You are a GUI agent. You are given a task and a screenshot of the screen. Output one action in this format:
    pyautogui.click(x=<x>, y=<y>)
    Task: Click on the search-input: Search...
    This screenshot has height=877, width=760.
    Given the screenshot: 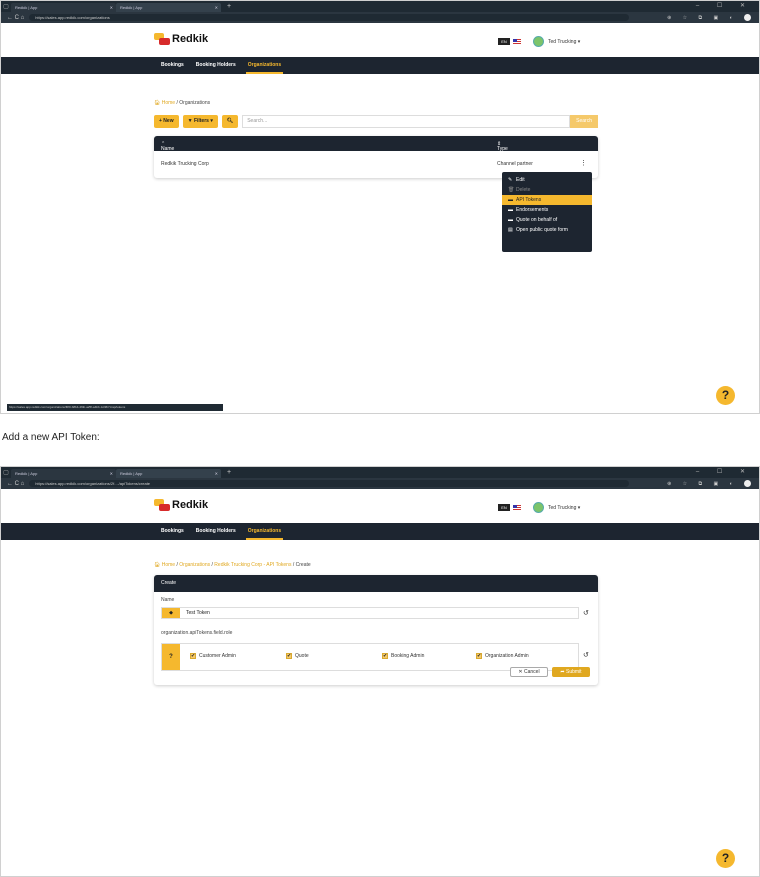 What is the action you would take?
    pyautogui.click(x=406, y=121)
    